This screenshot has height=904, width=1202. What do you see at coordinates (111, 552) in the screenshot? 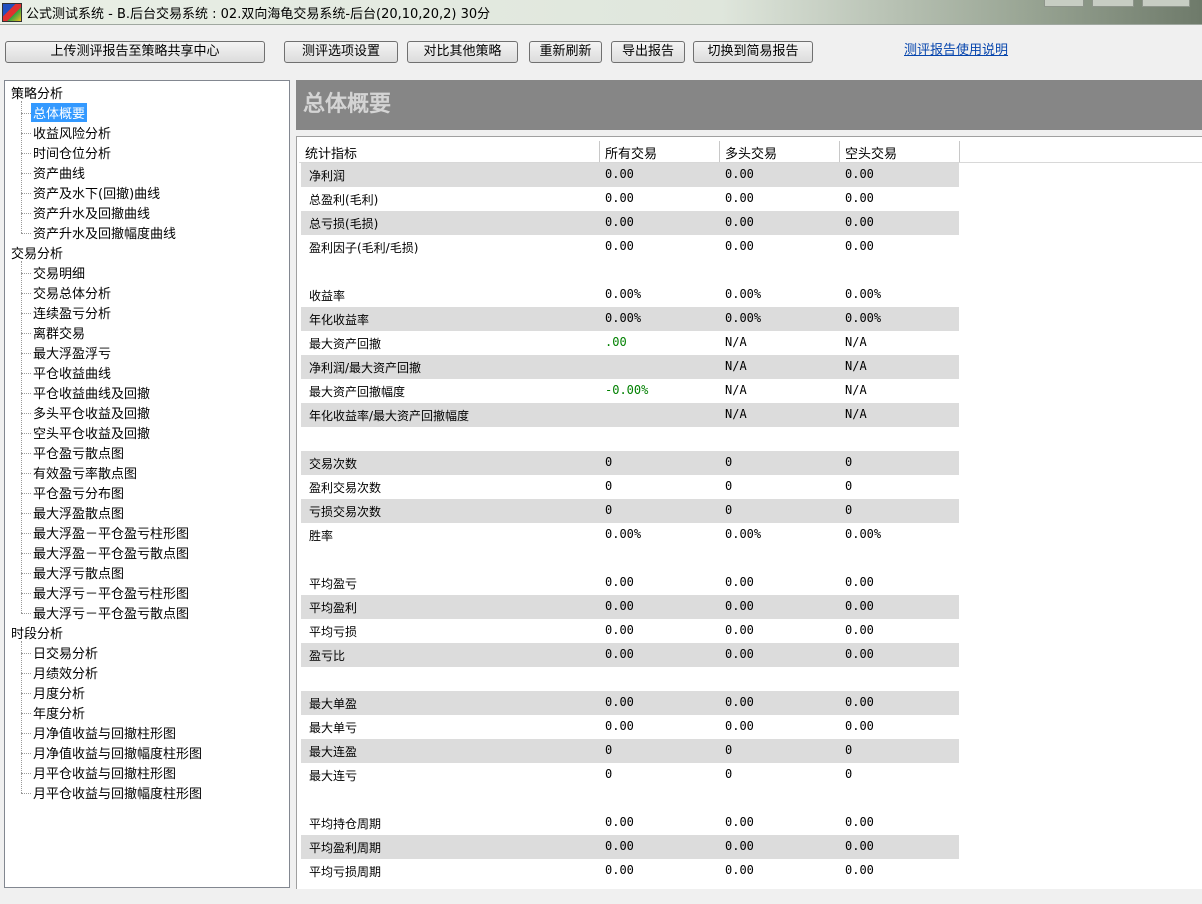
I see `tree-item: 最大浮盈－平仓盈亏散点图` at bounding box center [111, 552].